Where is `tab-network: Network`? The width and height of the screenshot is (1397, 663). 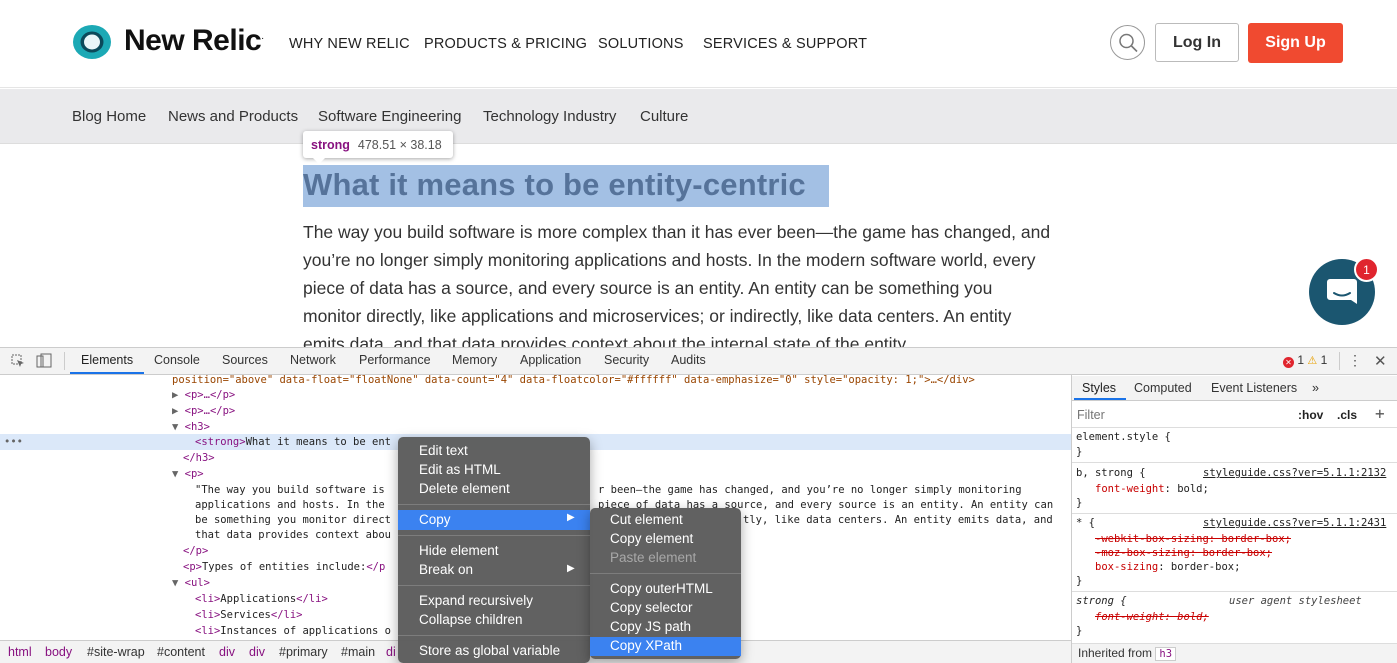 tab-network: Network is located at coordinates (313, 360).